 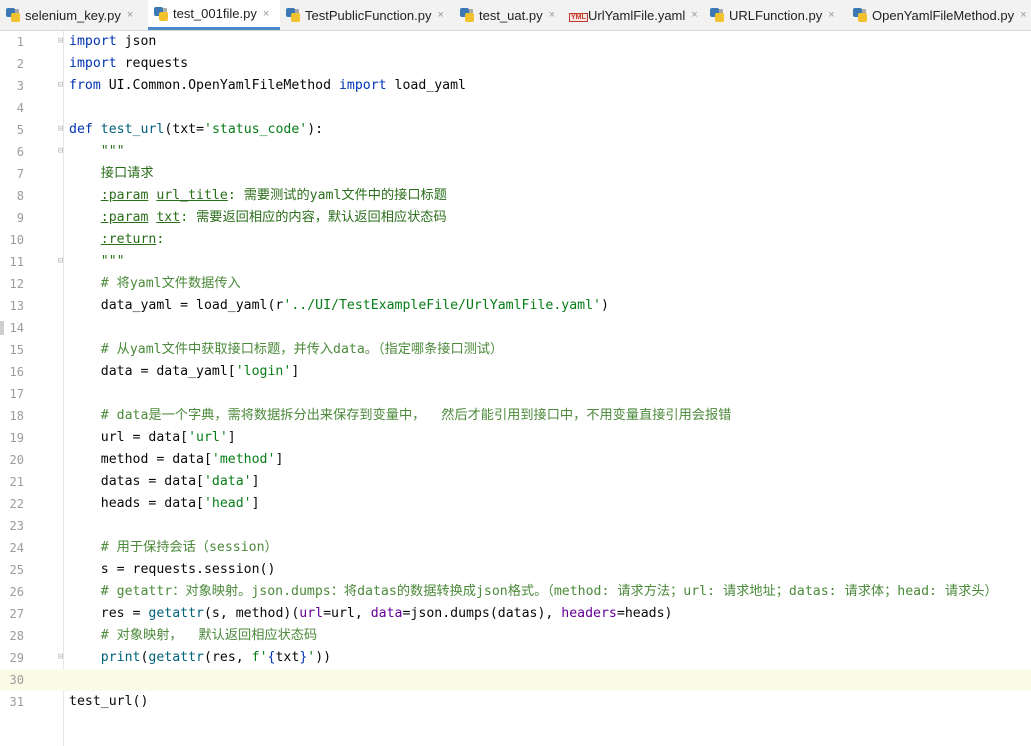 I want to click on code-token: ):, so click(x=315, y=129).